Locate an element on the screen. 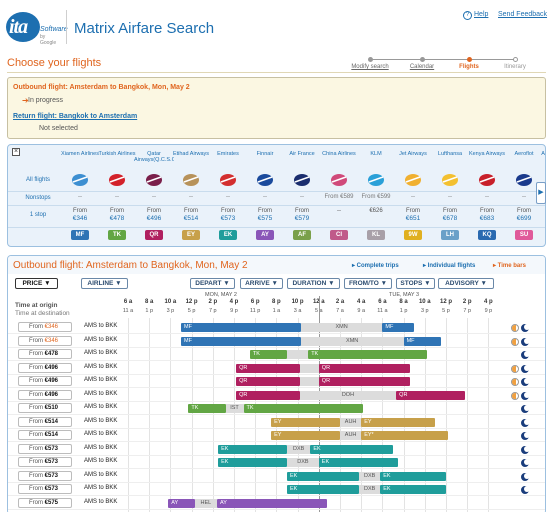 This screenshot has height=512, width=553. airline-code-chip: CI is located at coordinates (339, 235).